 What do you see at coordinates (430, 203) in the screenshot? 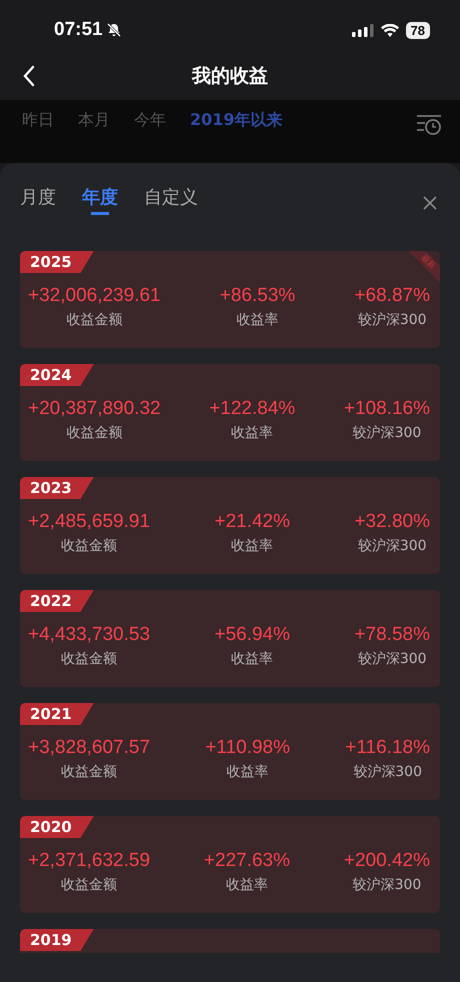
I see `close-icon` at bounding box center [430, 203].